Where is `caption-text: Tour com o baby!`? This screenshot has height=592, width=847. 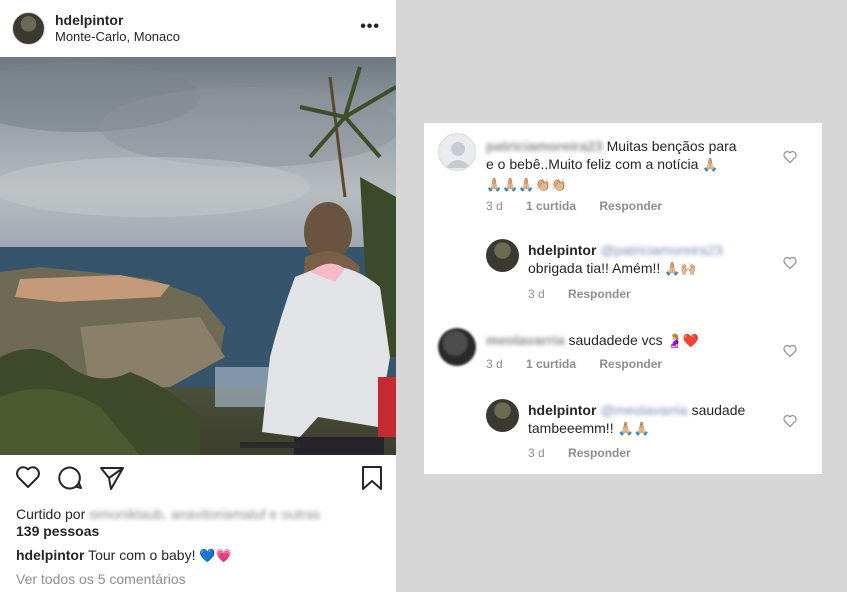
caption-text: Tour com o baby! is located at coordinates (142, 555).